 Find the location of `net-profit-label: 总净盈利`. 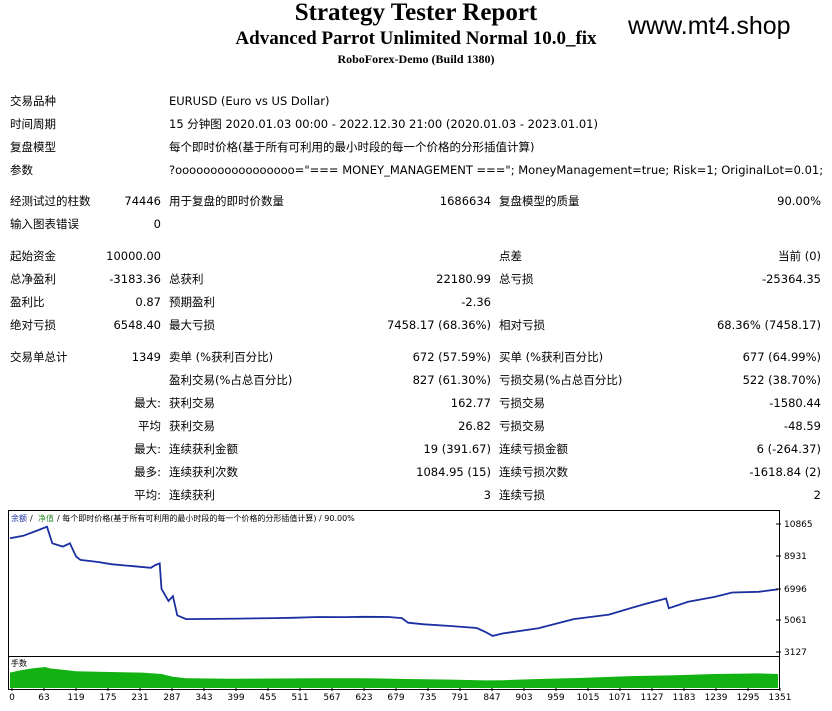

net-profit-label: 总净盈利 is located at coordinates (33, 279).